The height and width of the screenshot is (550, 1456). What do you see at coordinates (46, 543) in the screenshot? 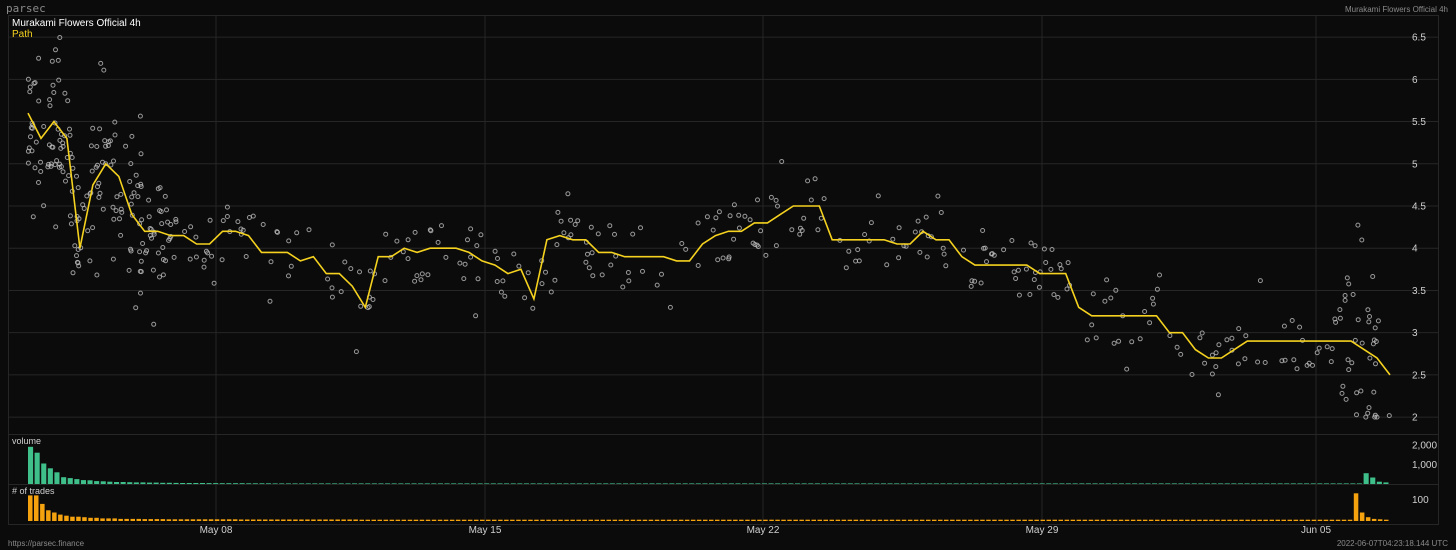
I see `footer-url: https://parsec.finance` at bounding box center [46, 543].